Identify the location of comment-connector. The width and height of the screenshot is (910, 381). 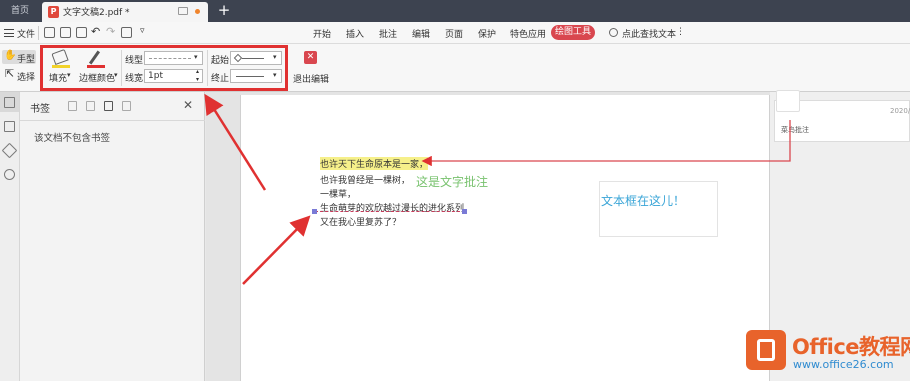
(606, 143).